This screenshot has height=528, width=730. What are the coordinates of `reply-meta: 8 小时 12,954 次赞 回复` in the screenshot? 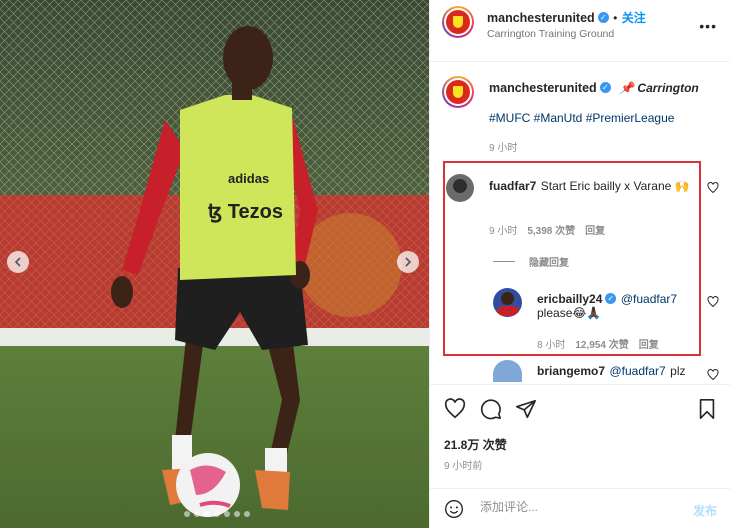 It's located at (598, 343).